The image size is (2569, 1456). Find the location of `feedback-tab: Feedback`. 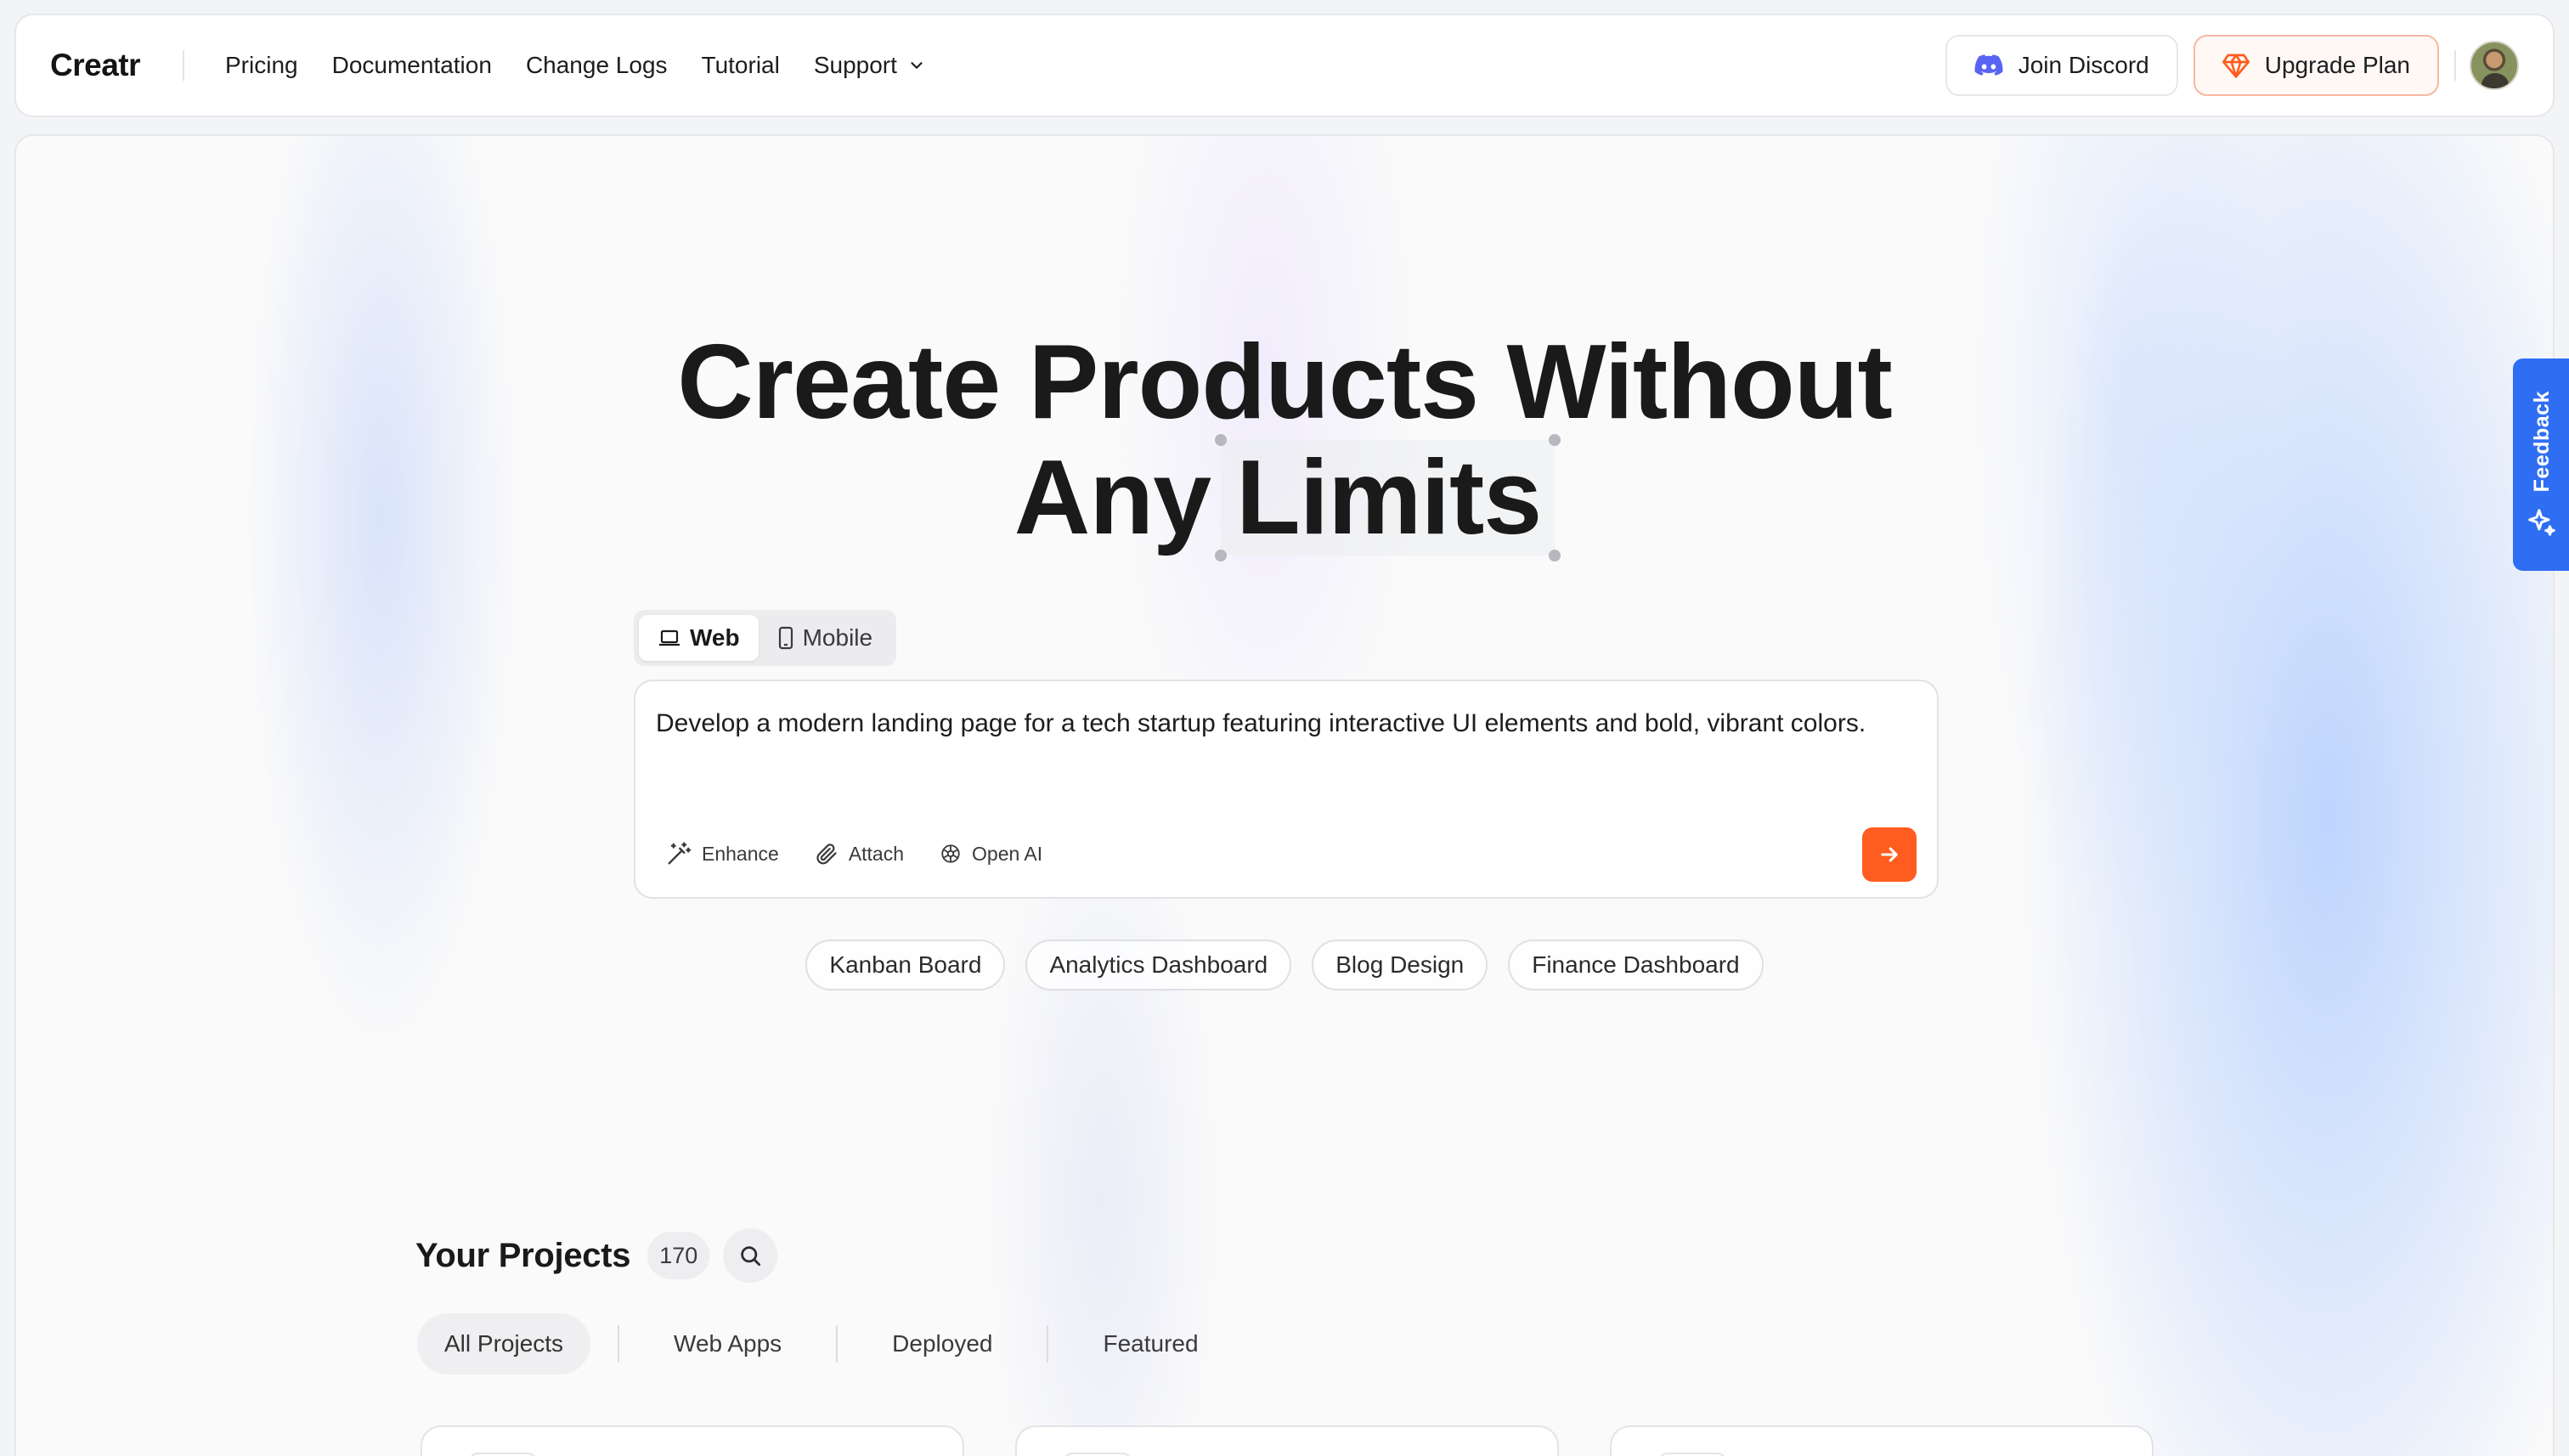

feedback-tab: Feedback is located at coordinates (2541, 465).